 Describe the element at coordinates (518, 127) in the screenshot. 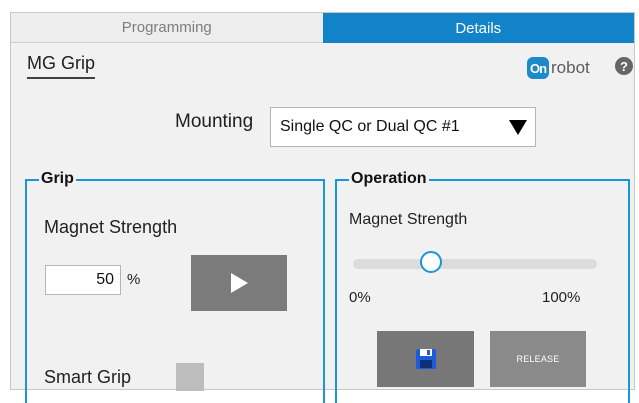

I see `dropdown-arrow-icon` at that location.